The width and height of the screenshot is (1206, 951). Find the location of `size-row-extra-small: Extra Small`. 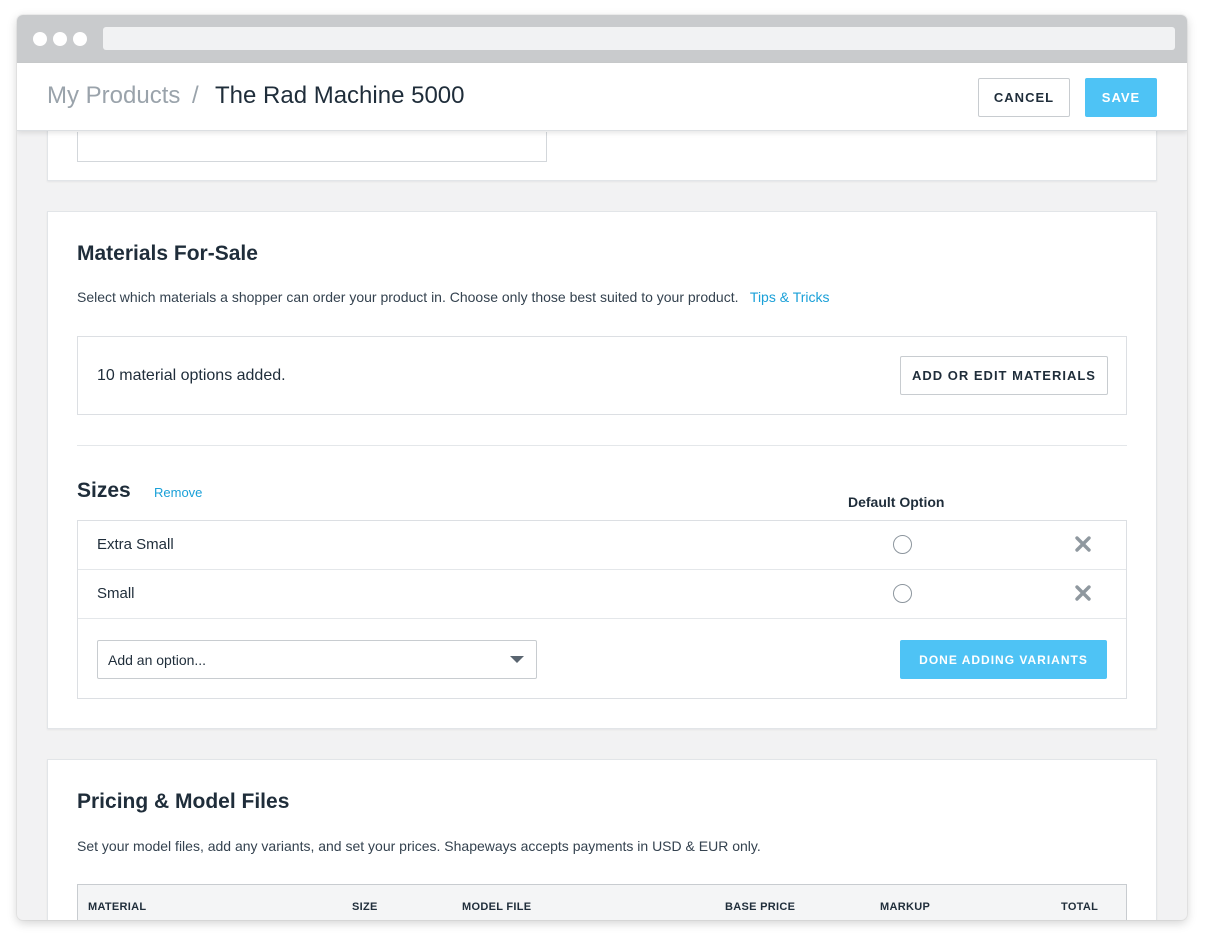

size-row-extra-small: Extra Small is located at coordinates (602, 545).